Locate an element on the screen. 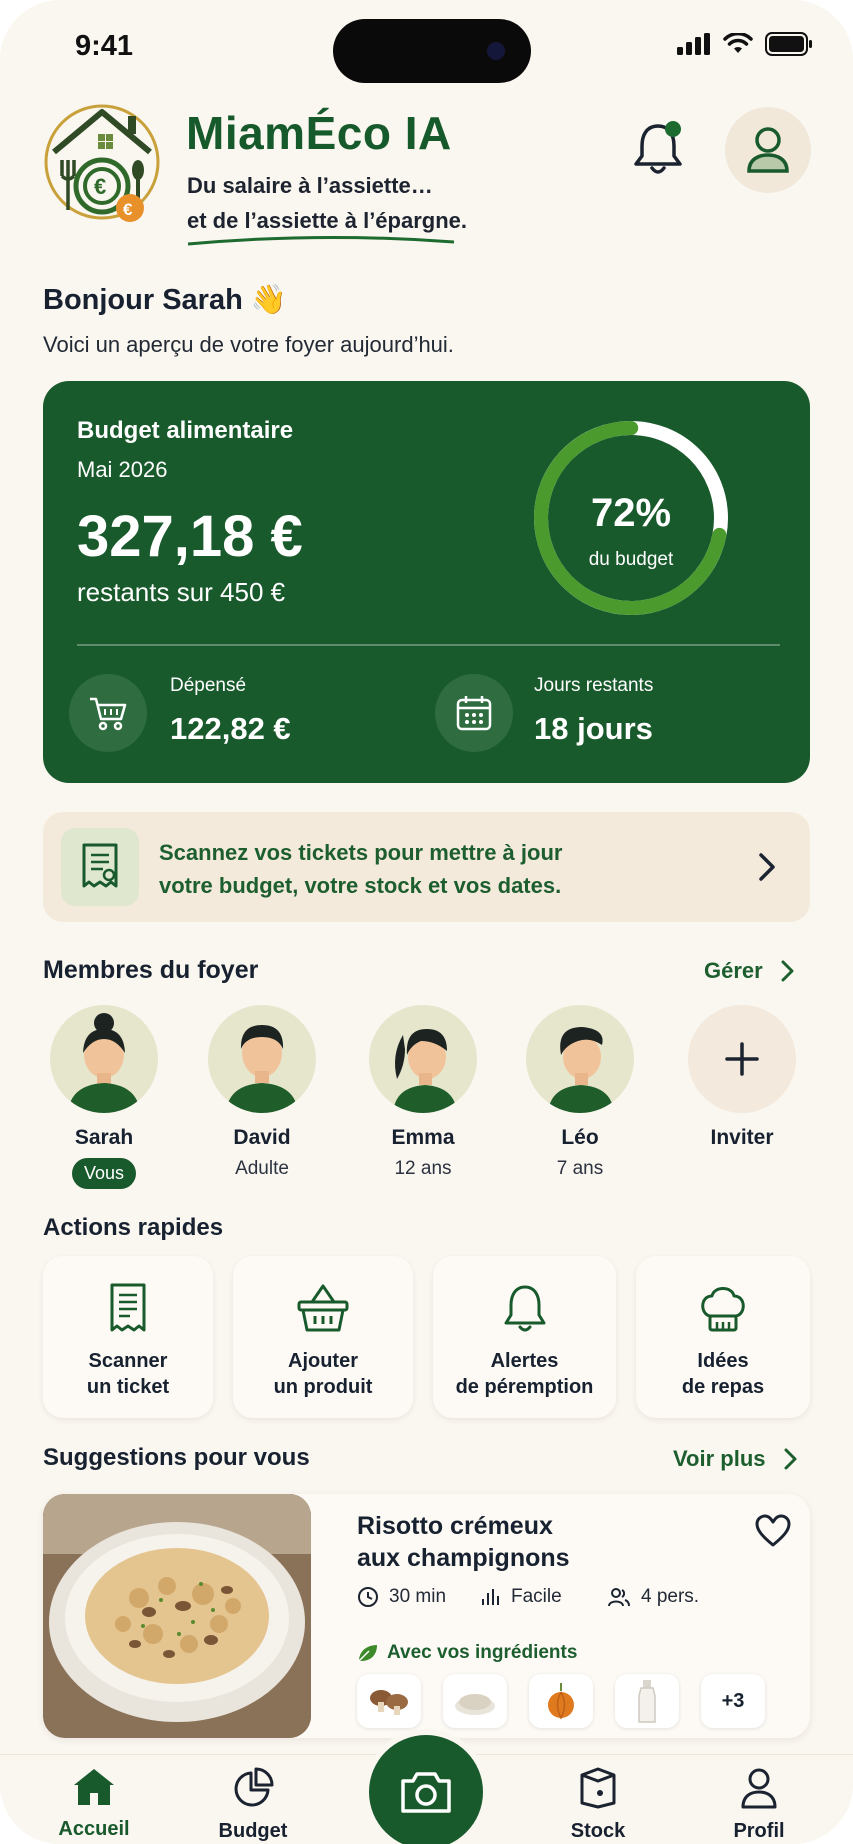 The height and width of the screenshot is (1844, 853). recipe-image is located at coordinates (177, 1616).